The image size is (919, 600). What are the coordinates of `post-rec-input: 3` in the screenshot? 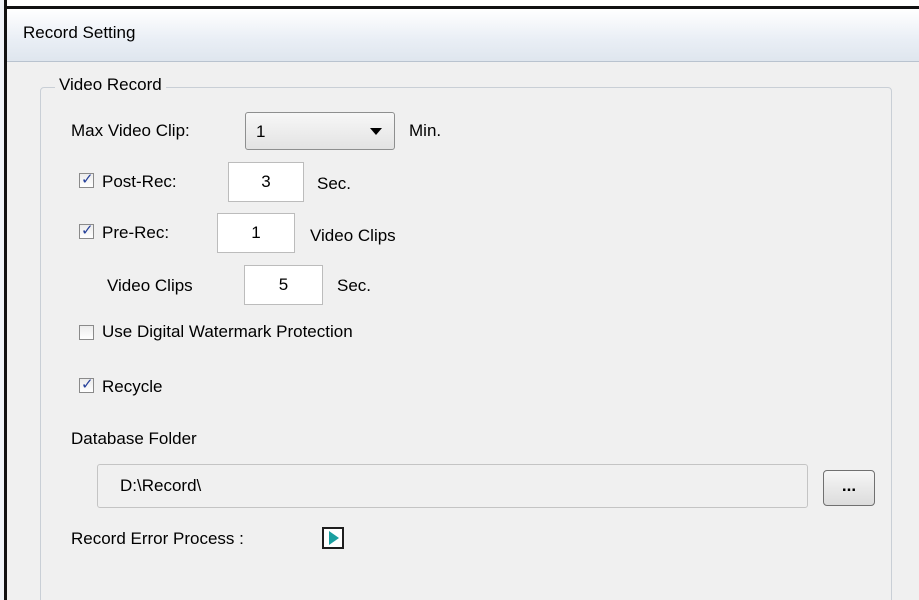 It's located at (266, 182).